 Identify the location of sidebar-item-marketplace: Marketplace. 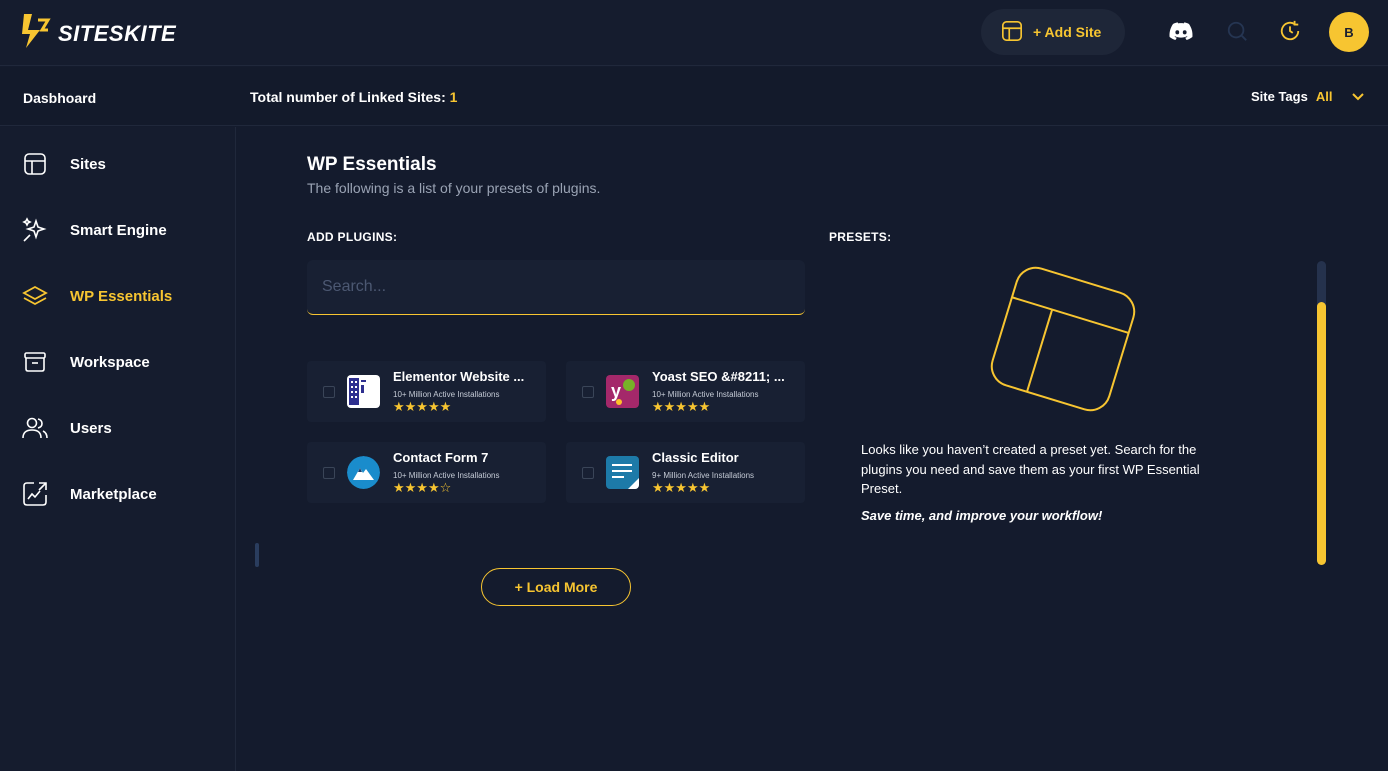
(122, 494).